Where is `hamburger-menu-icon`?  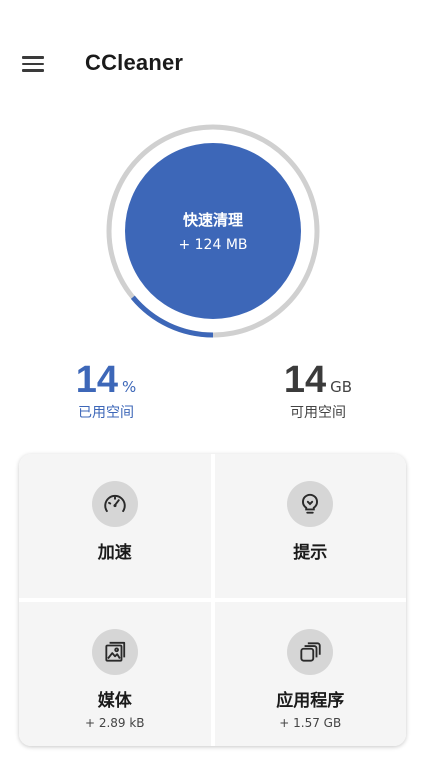 hamburger-menu-icon is located at coordinates (33, 64).